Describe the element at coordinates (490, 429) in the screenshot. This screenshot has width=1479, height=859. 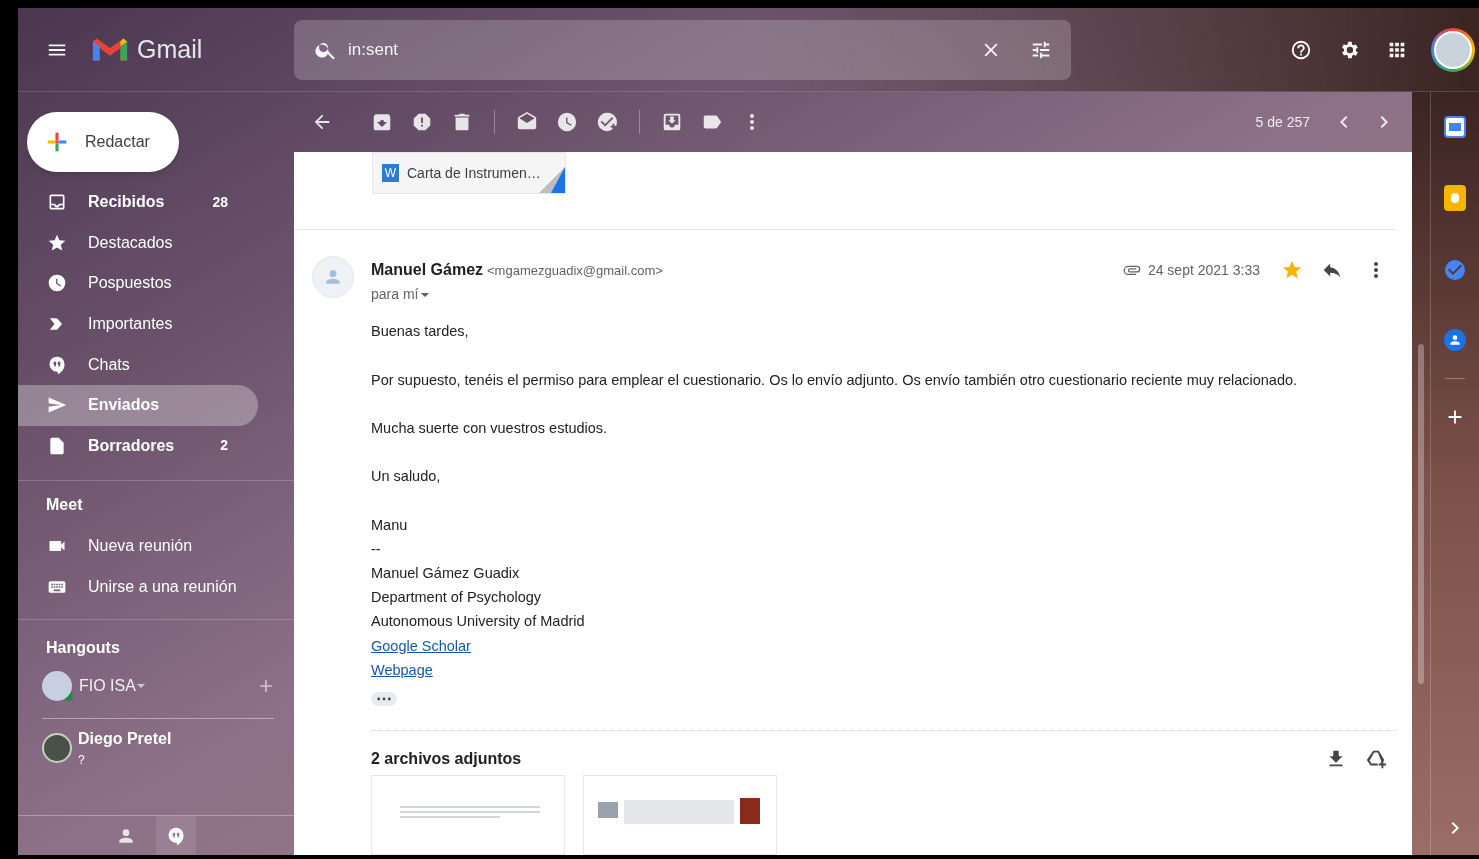
I see `body-paragraph: Mucha suerte con vuestros estudios.` at that location.